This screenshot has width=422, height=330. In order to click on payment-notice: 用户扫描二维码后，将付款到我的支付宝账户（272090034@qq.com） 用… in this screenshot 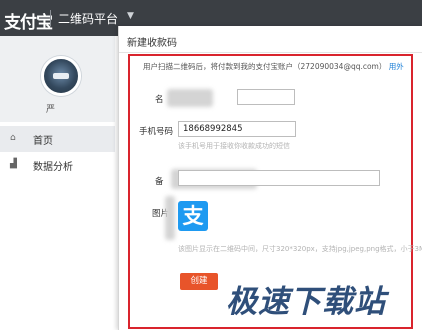, I will do `click(273, 66)`.